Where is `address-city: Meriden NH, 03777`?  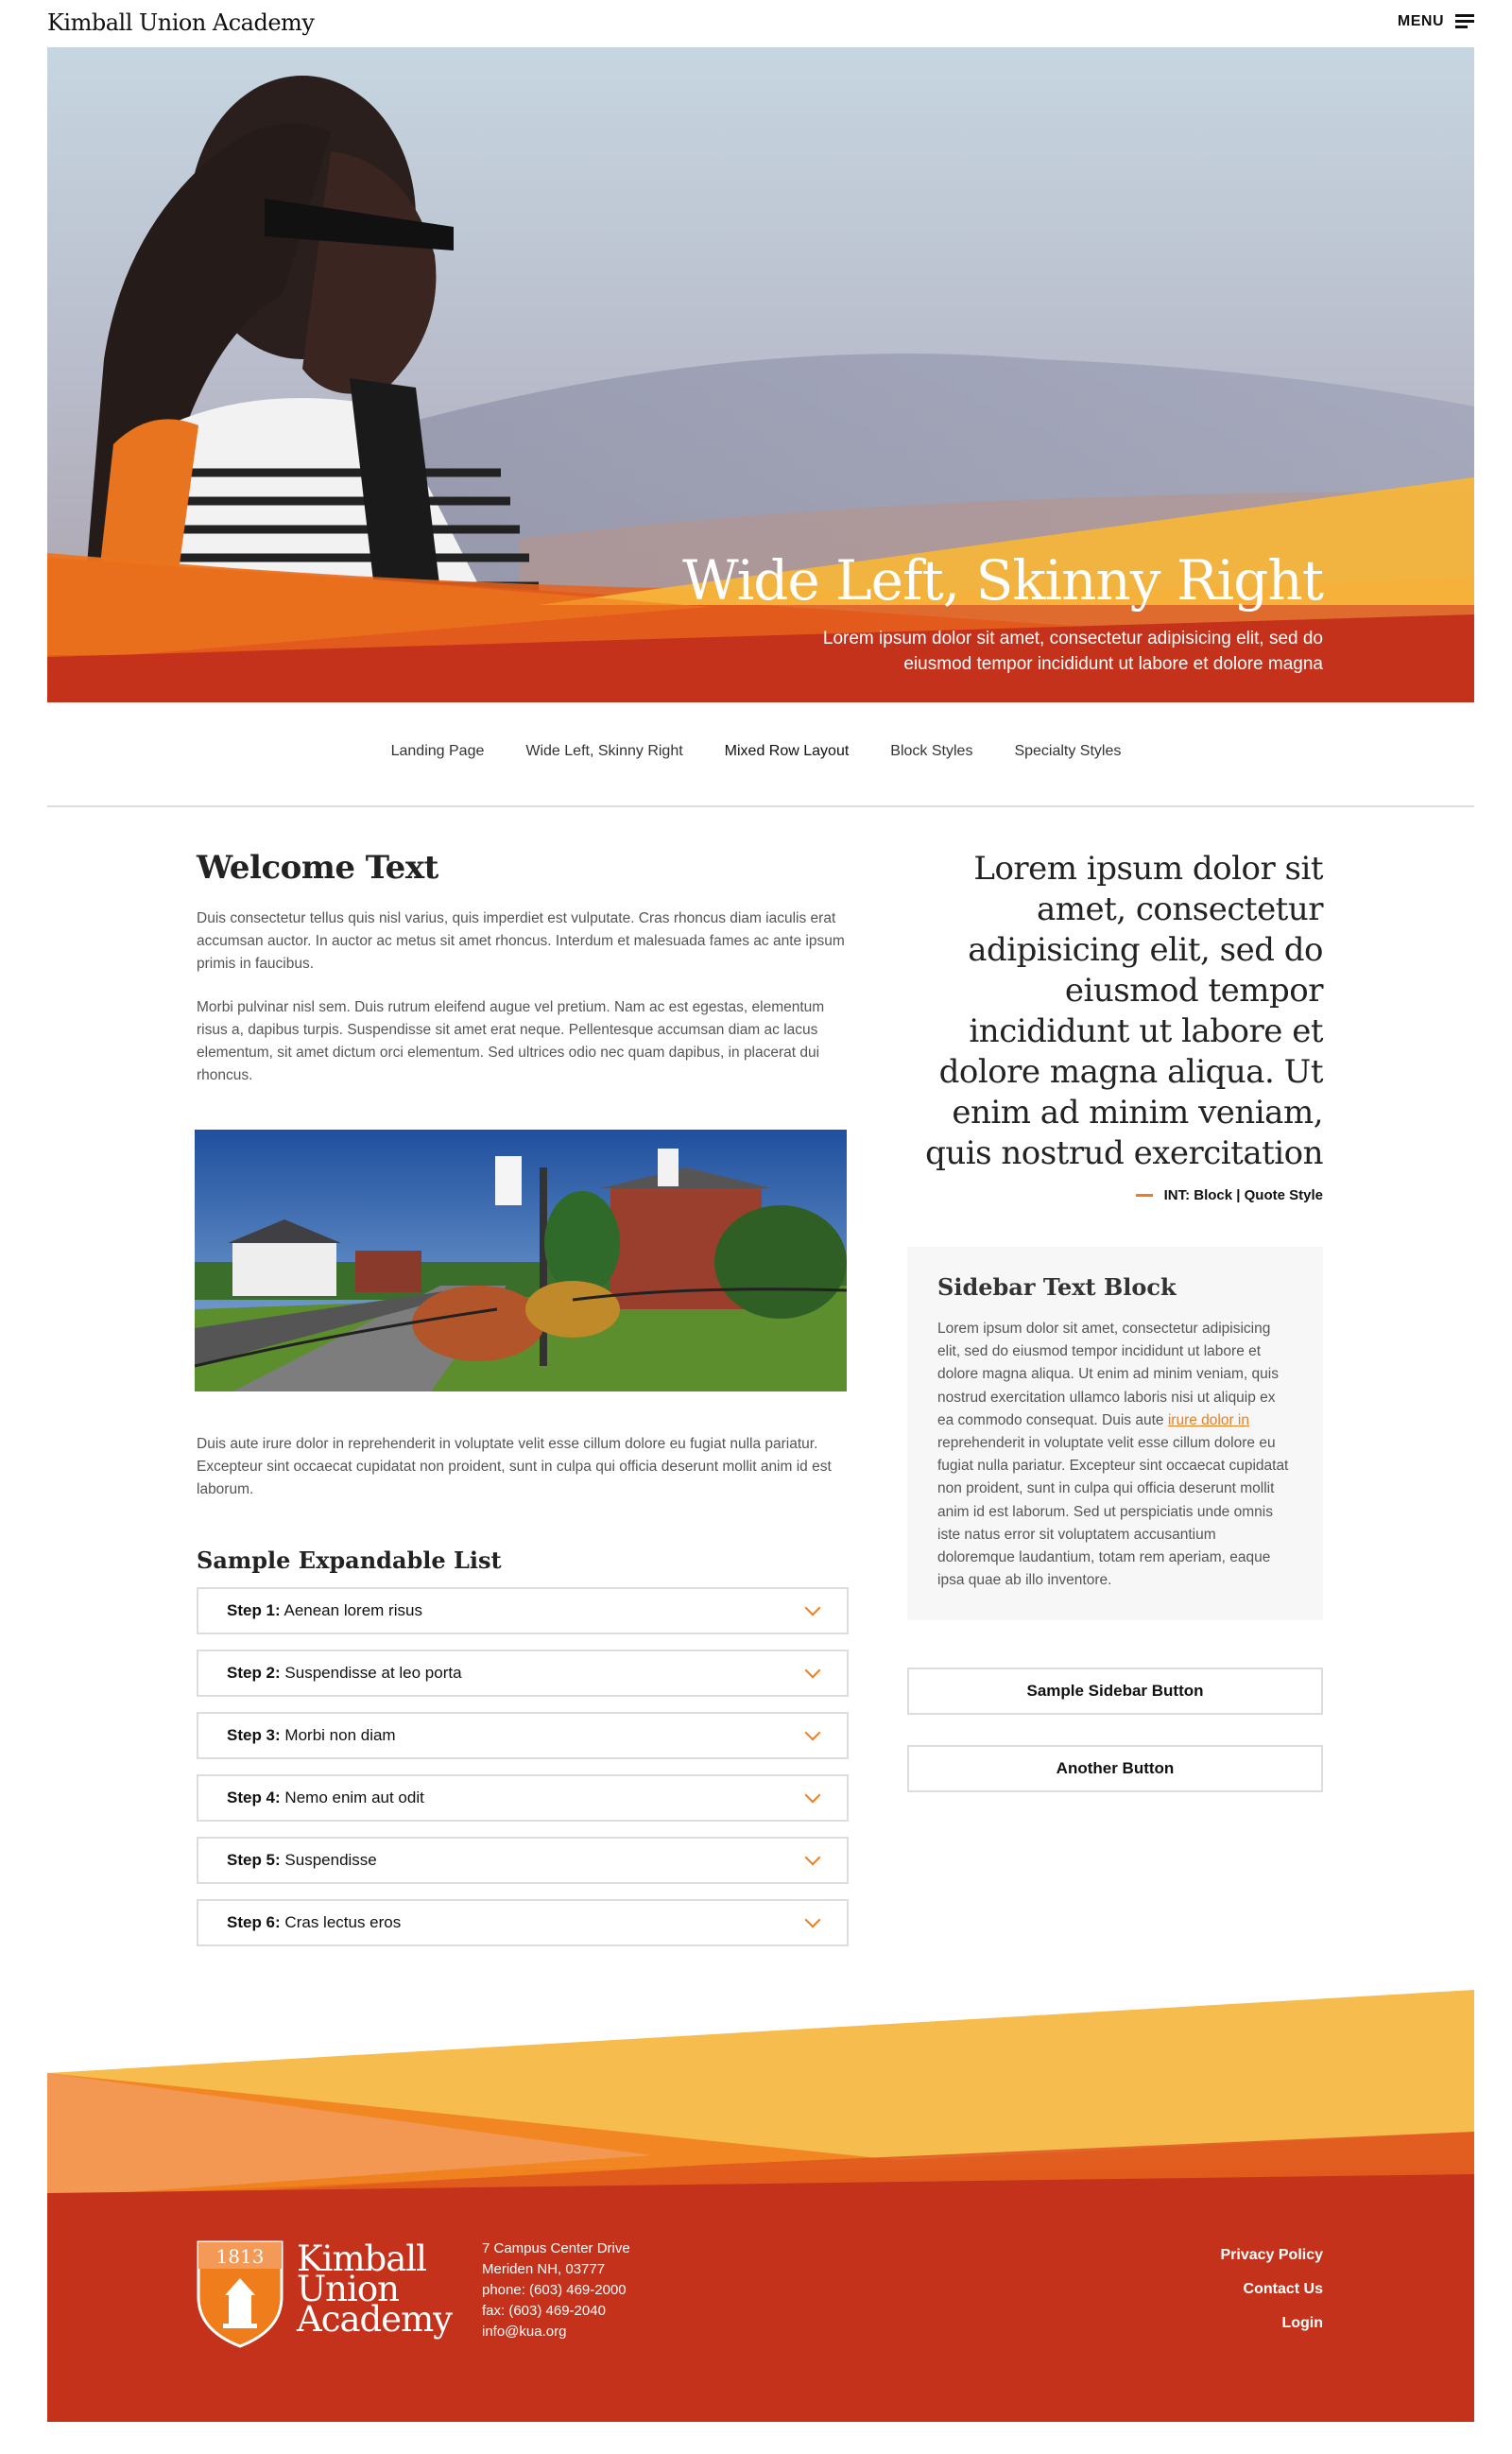
address-city: Meriden NH, 03777 is located at coordinates (544, 2269).